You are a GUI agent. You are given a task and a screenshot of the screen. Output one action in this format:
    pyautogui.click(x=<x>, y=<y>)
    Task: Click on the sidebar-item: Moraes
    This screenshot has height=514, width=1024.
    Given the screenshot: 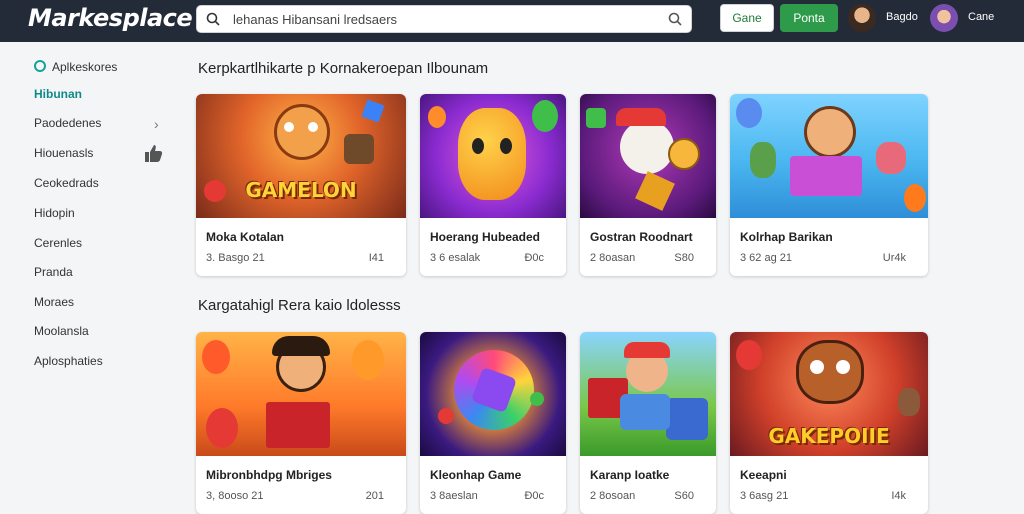 What is the action you would take?
    pyautogui.click(x=54, y=302)
    